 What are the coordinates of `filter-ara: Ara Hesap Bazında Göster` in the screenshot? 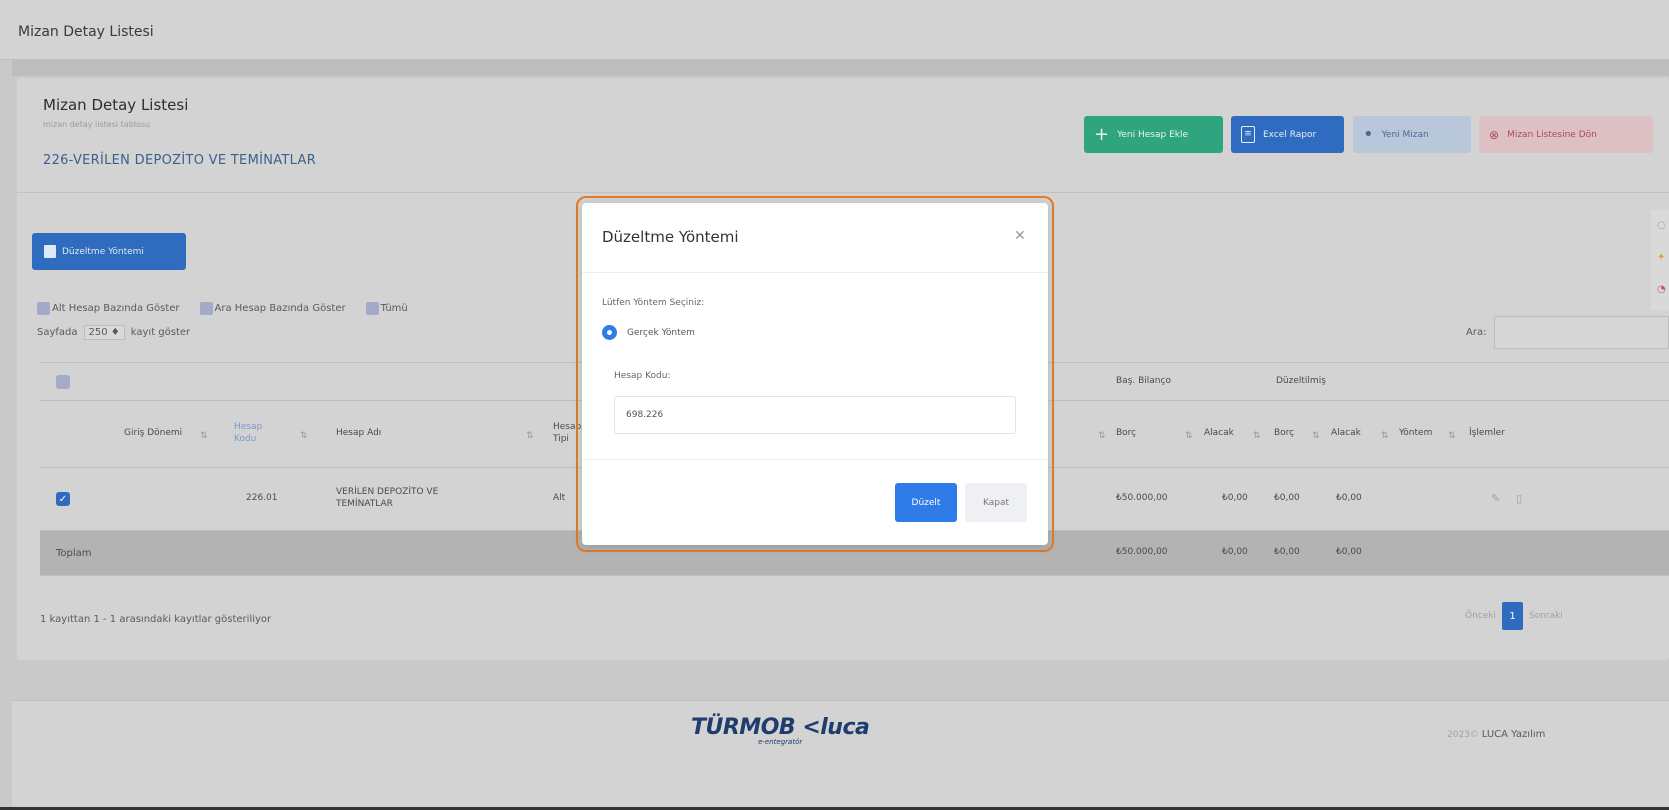 It's located at (272, 308).